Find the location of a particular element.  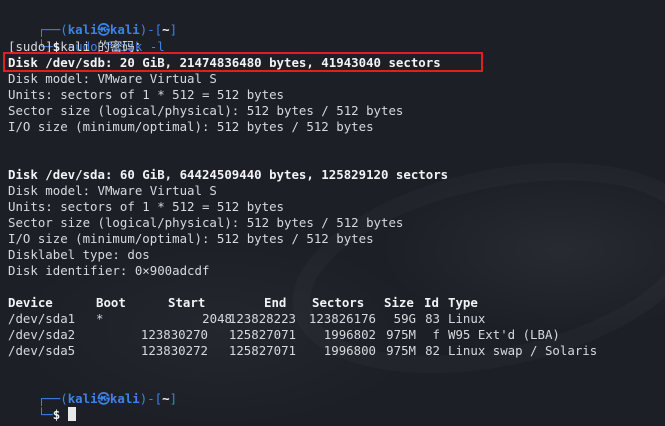

sda-disklabel-type: Disklabel type: dos is located at coordinates (79, 254).